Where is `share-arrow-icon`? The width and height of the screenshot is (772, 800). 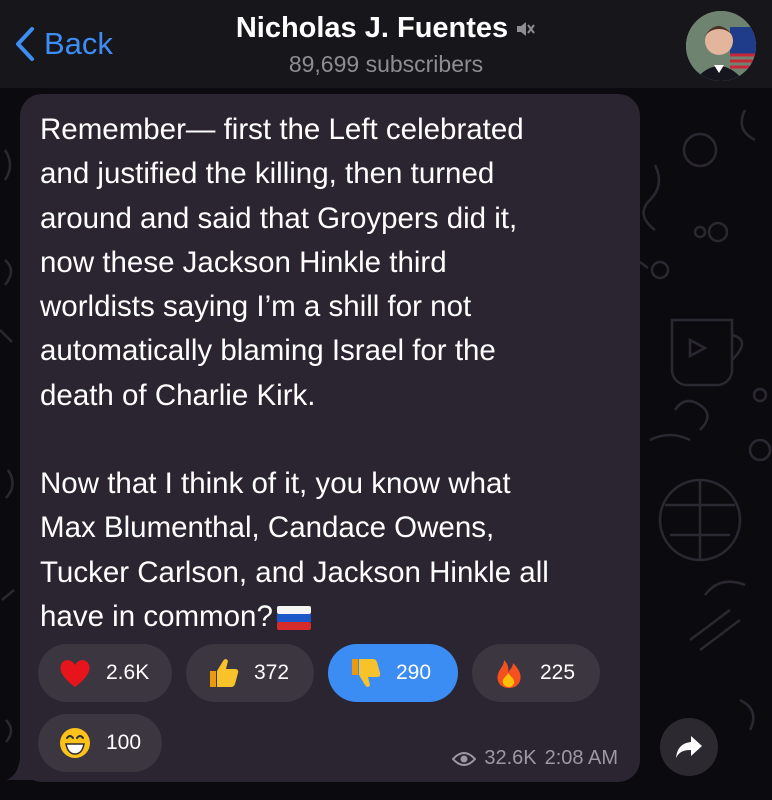 share-arrow-icon is located at coordinates (689, 747).